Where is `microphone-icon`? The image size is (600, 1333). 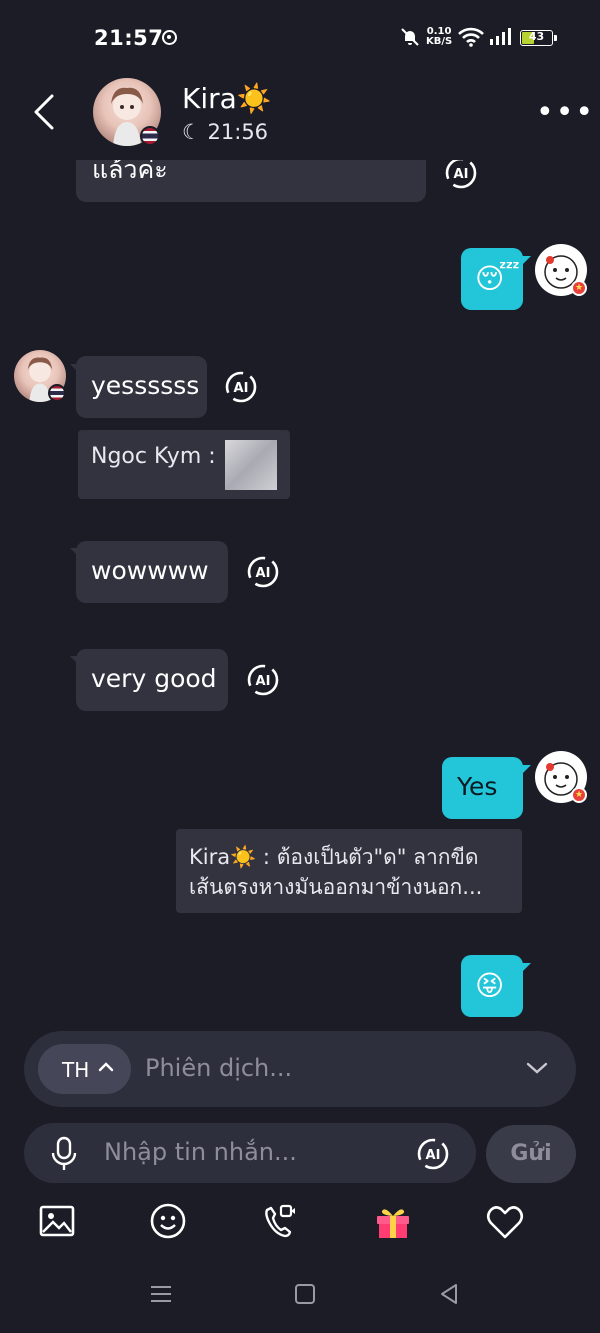
microphone-icon is located at coordinates (64, 1154).